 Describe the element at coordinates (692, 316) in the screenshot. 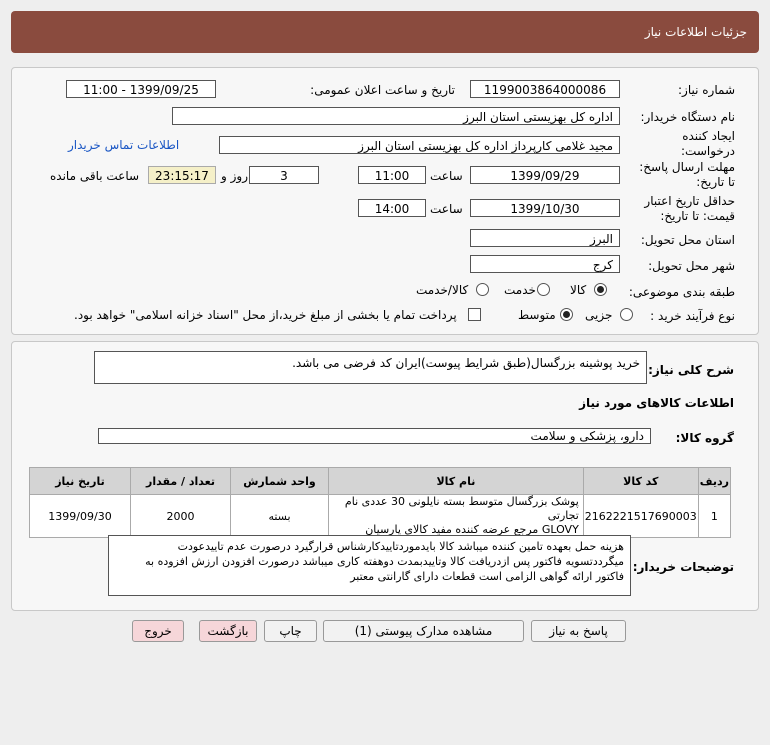

I see `process-label: نوع فرآیند خرید :` at that location.